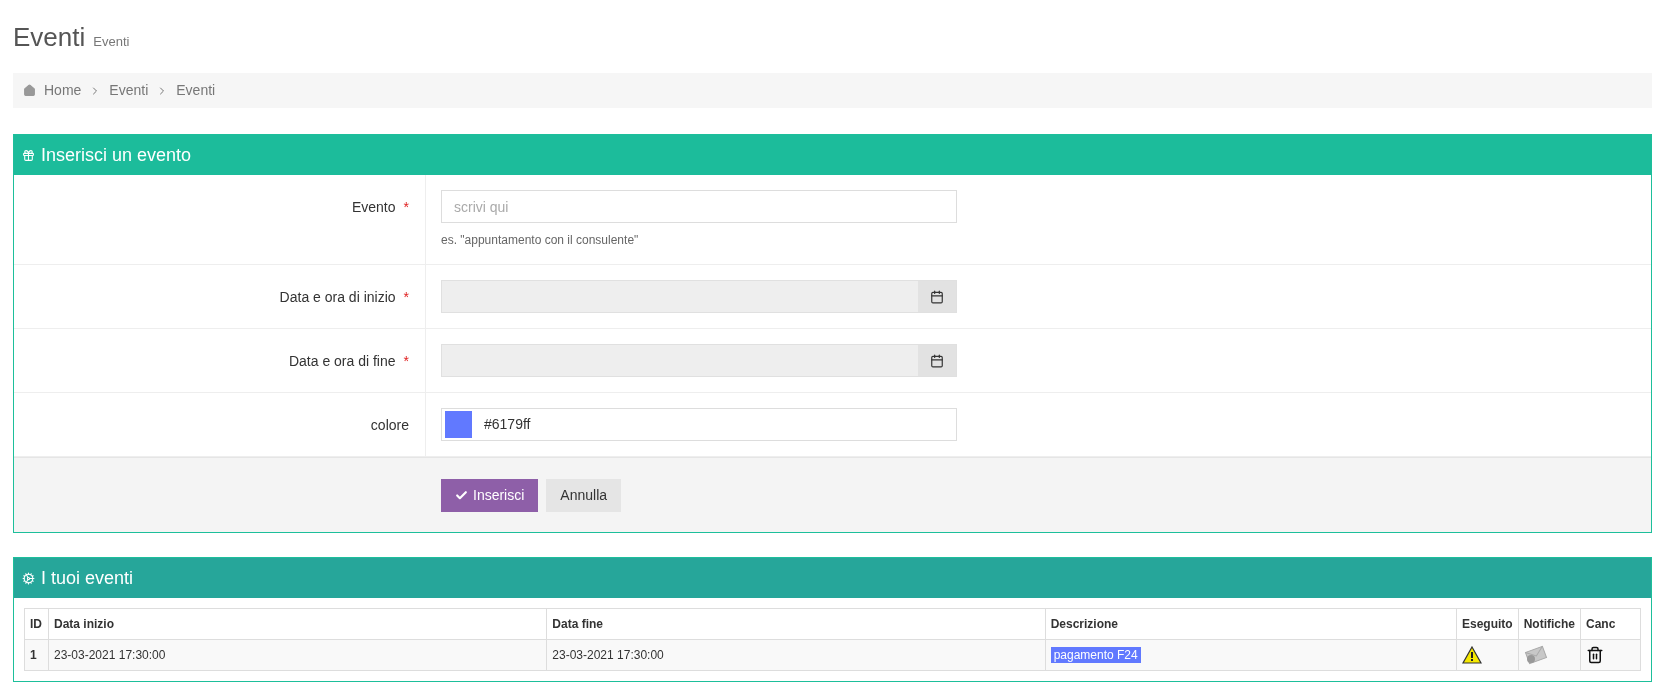 The image size is (1665, 690). What do you see at coordinates (1549, 624) in the screenshot?
I see `column-header: Notifiche` at bounding box center [1549, 624].